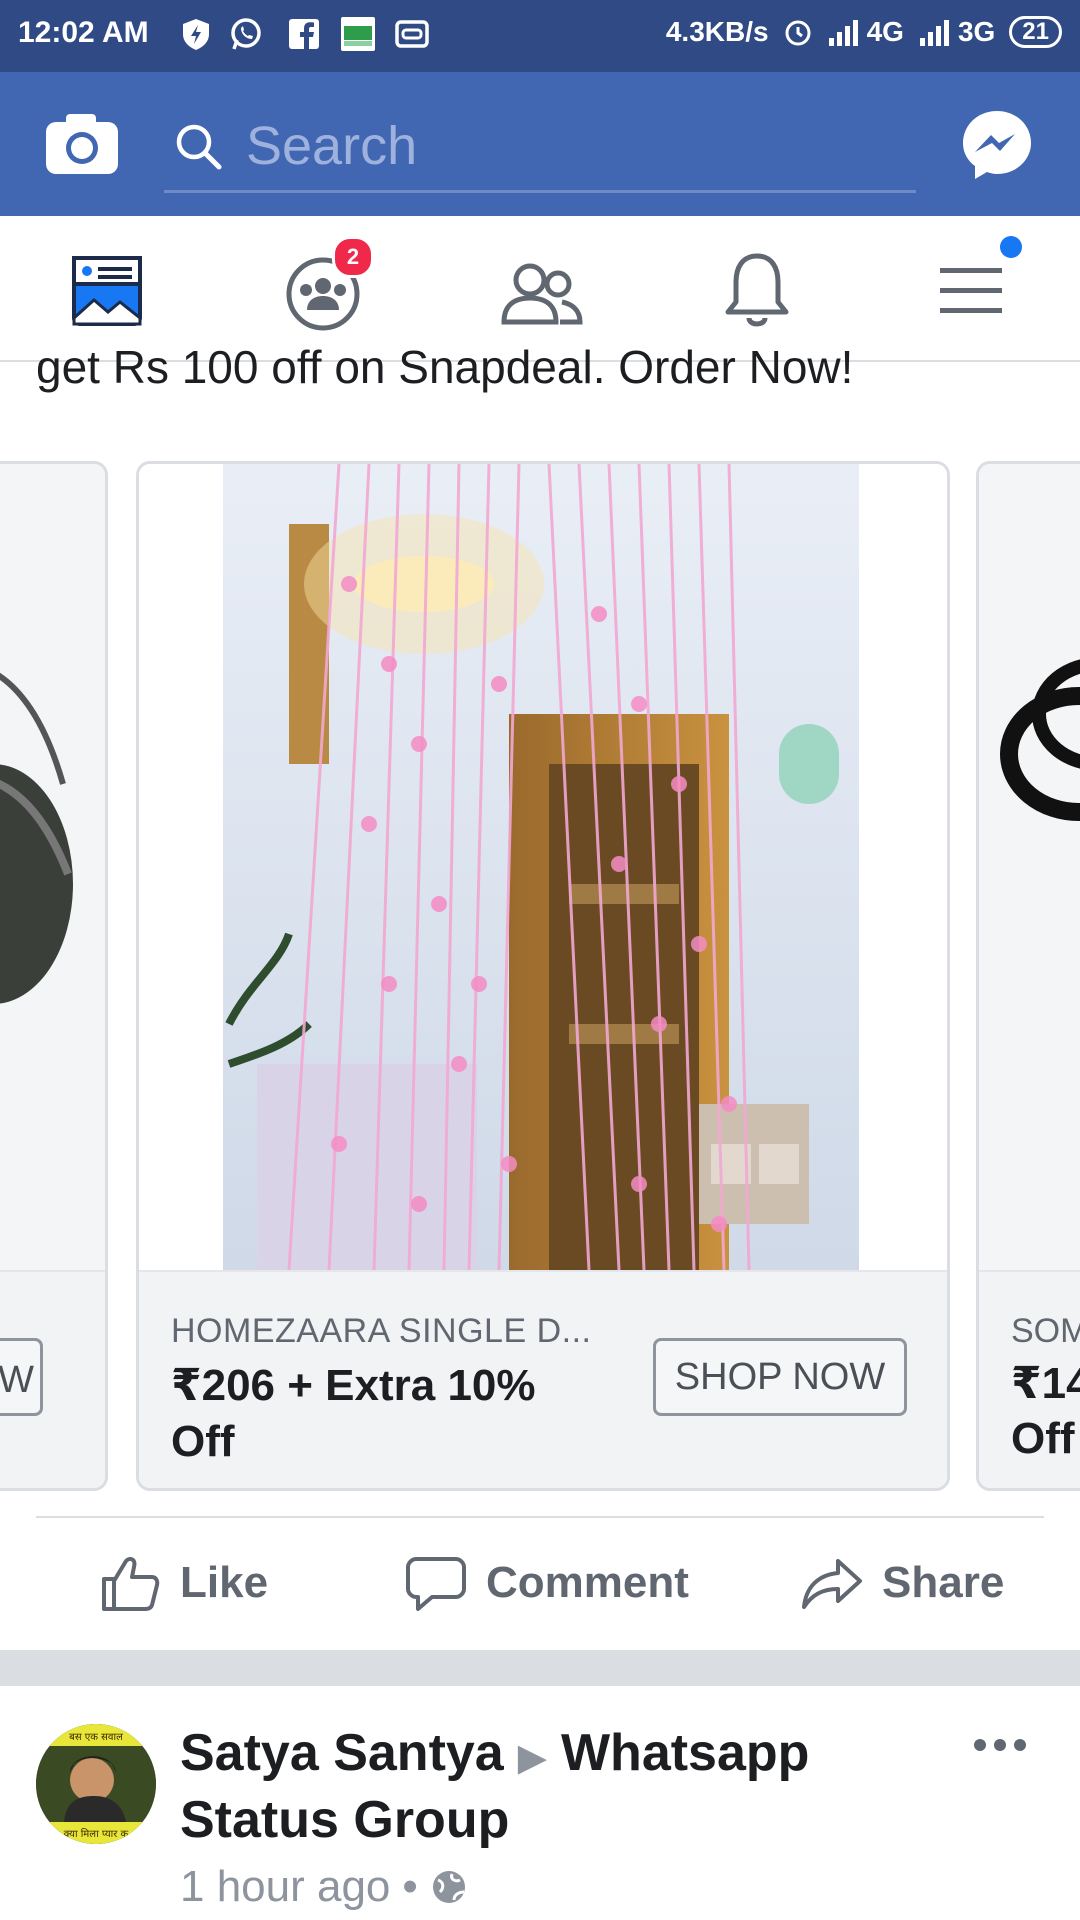 The height and width of the screenshot is (1920, 1080). I want to click on post-meta: 1 hour ago •, so click(324, 1887).